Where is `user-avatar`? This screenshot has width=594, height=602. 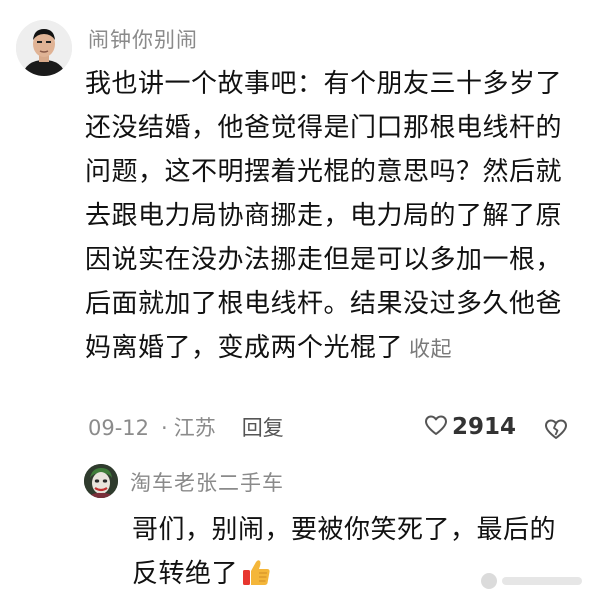 user-avatar is located at coordinates (44, 48).